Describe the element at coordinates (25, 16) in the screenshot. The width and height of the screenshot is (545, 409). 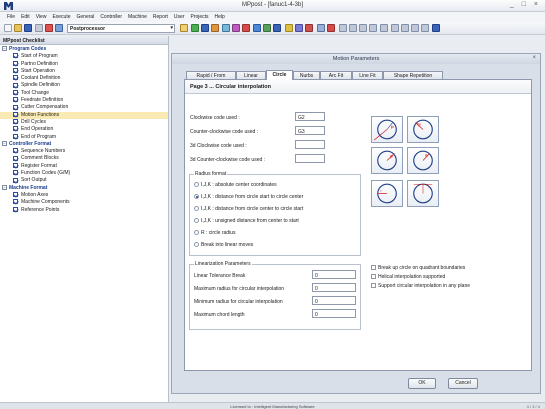
I see `menu-edit: Edit` at that location.